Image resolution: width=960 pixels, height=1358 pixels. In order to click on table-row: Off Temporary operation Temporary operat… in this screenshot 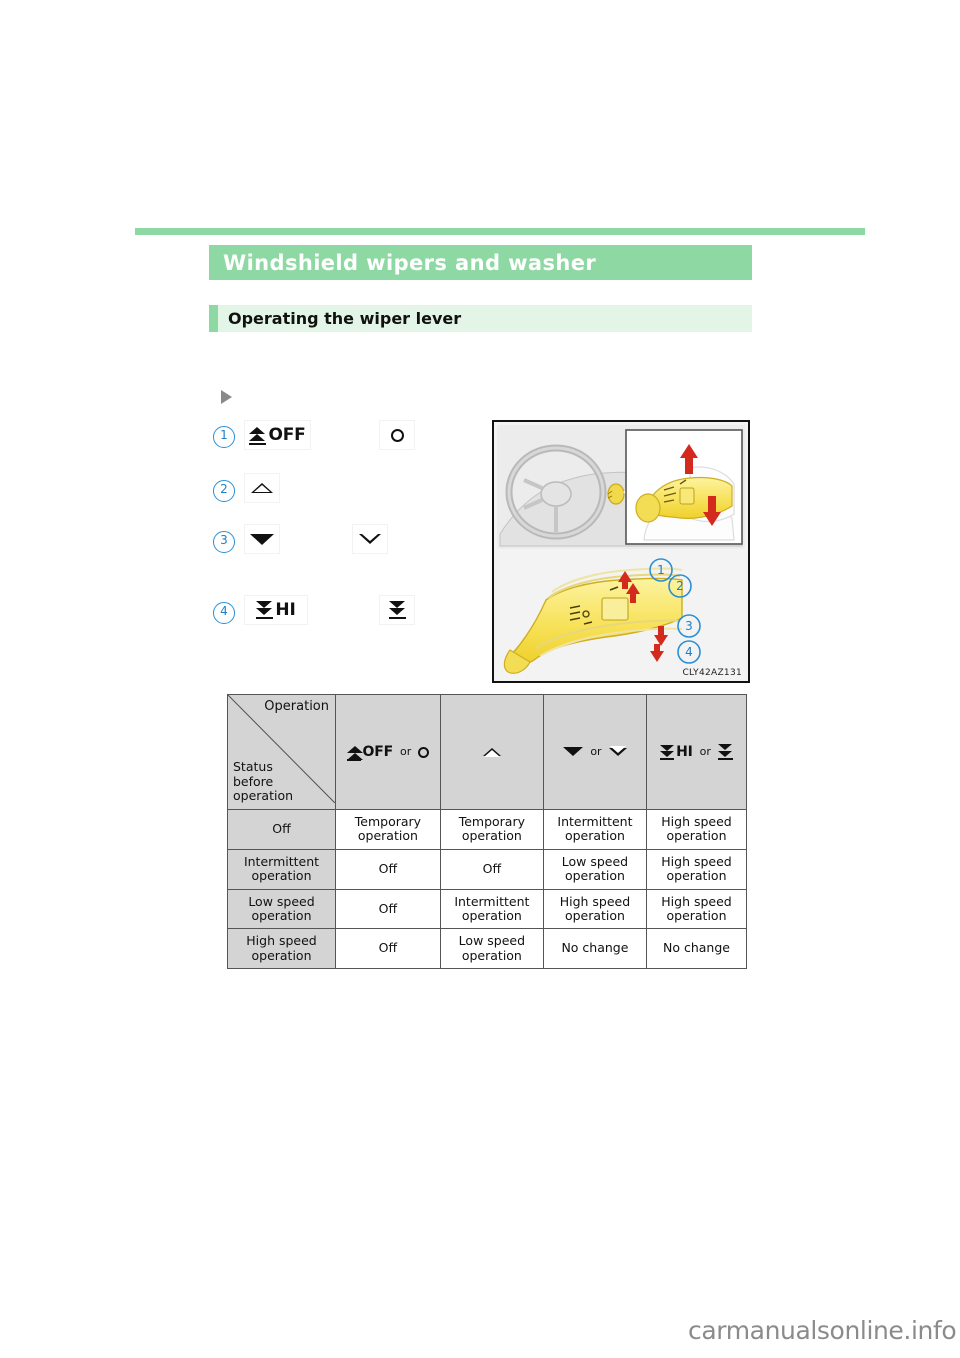, I will do `click(487, 829)`.